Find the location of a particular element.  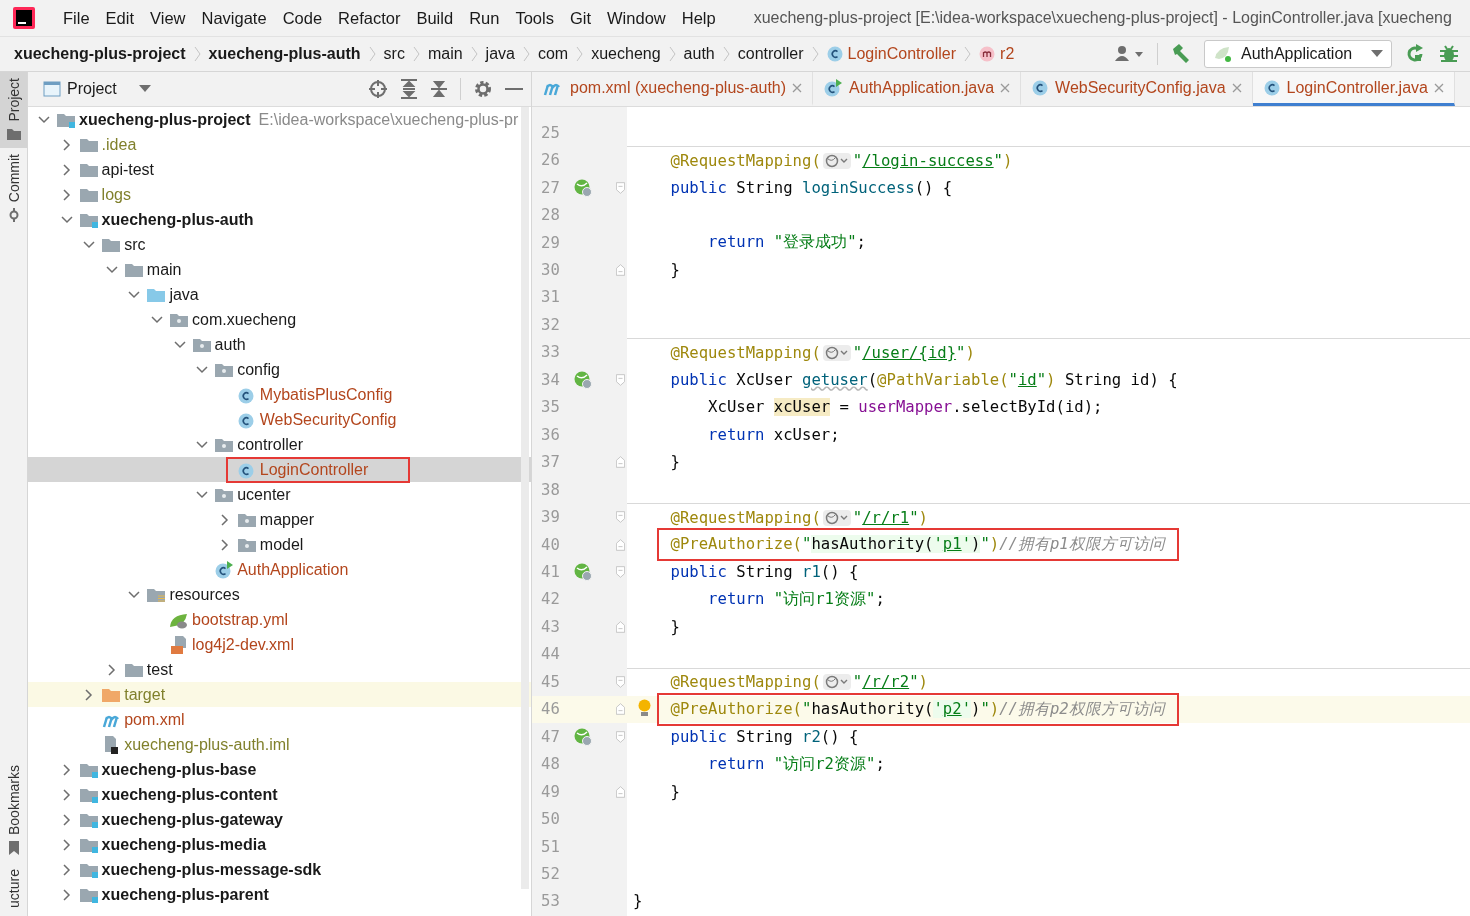

menu-item: Help is located at coordinates (698, 18).